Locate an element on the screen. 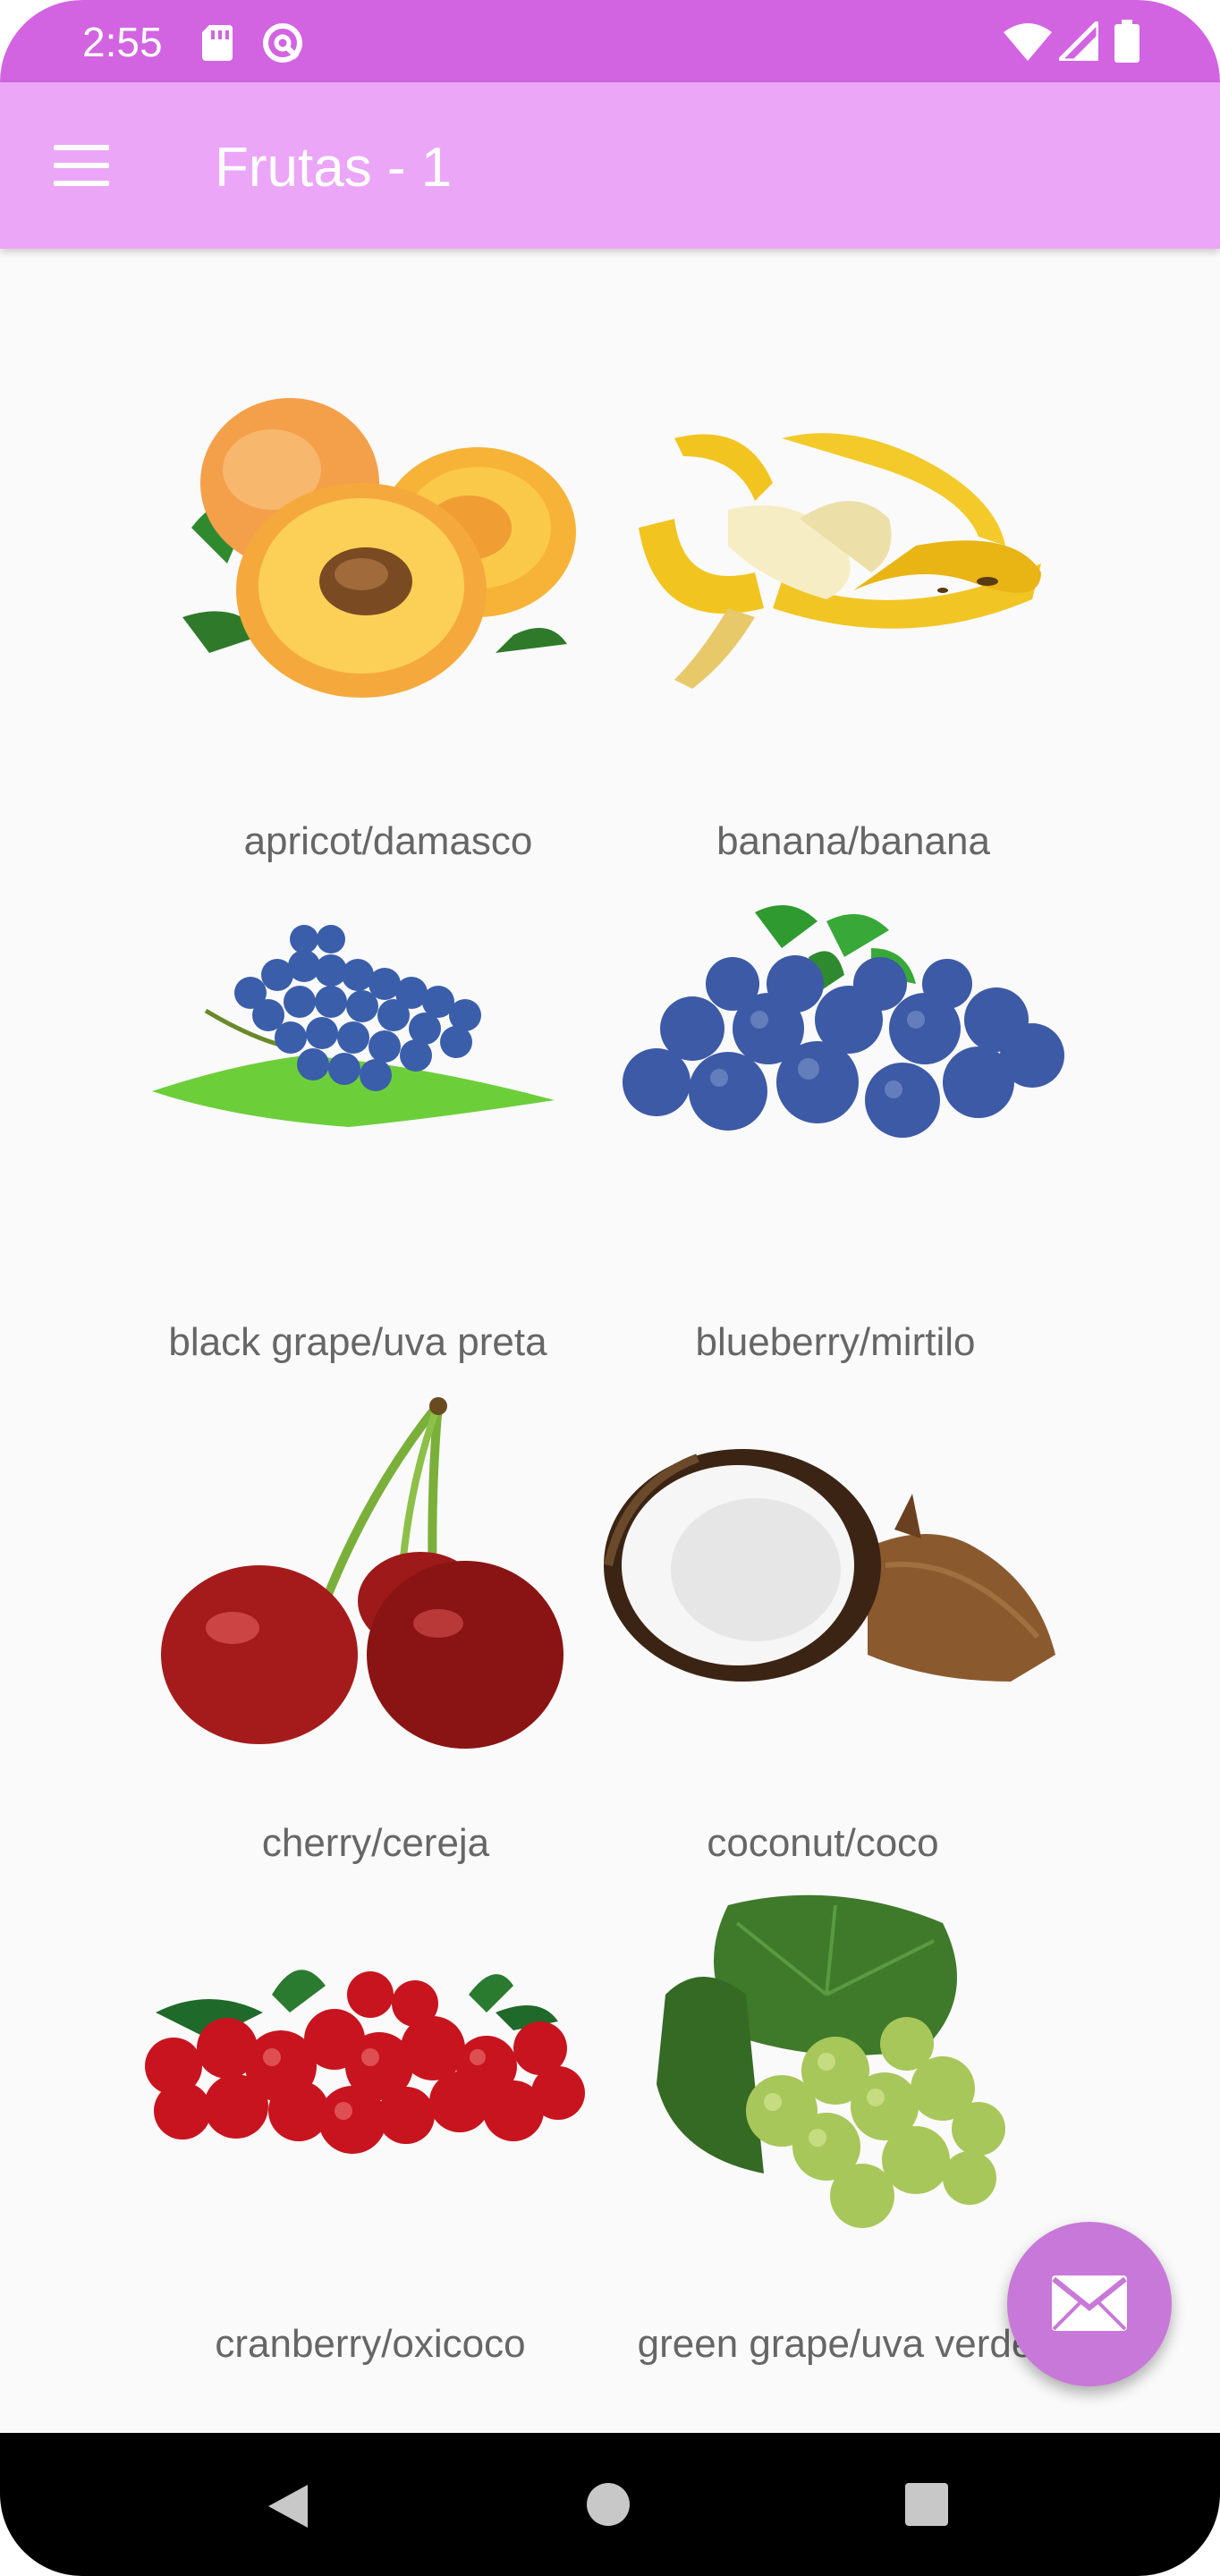  fruit-label: cranberry/oxicoco is located at coordinates (370, 2344).